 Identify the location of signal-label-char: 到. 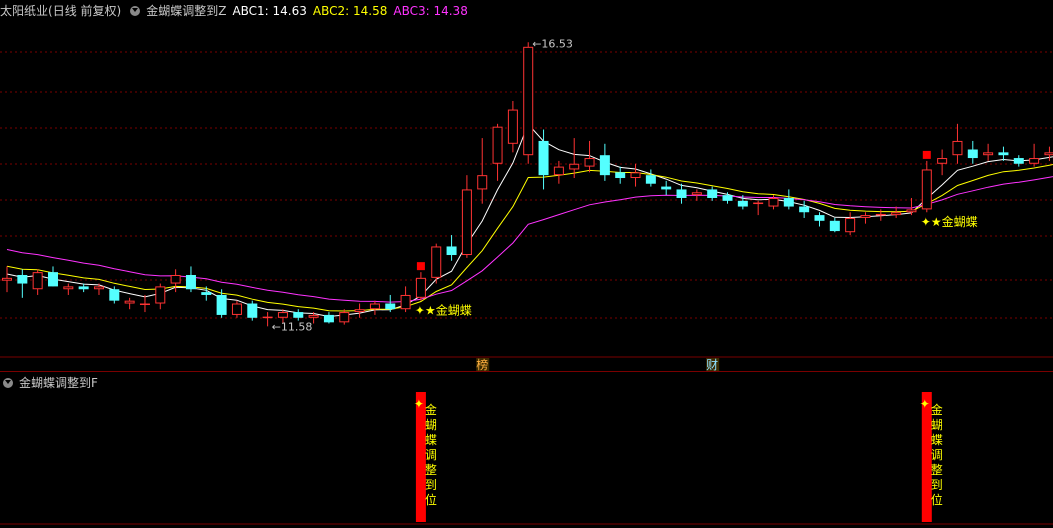
(937, 485).